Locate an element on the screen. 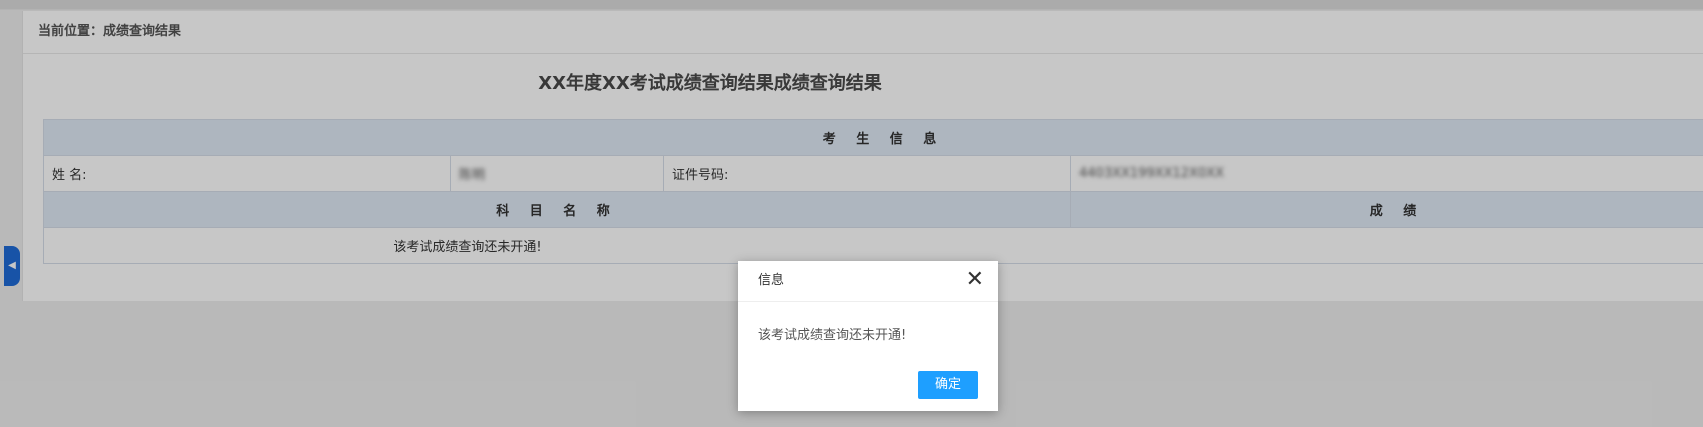  dialog-title: 信息 is located at coordinates (771, 280).